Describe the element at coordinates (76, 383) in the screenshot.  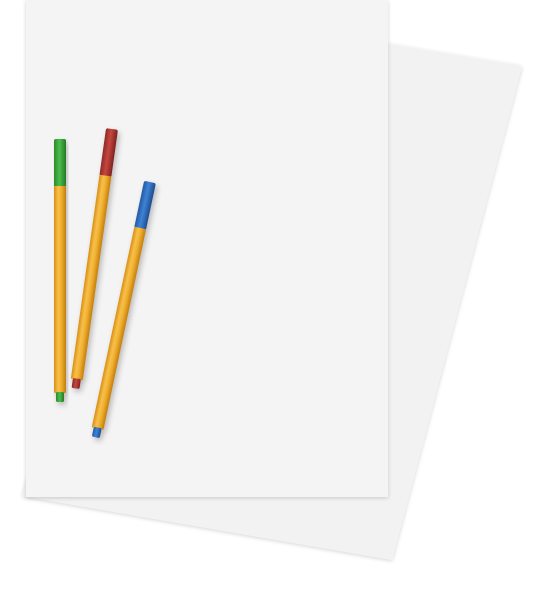
I see `pen-red-tip` at that location.